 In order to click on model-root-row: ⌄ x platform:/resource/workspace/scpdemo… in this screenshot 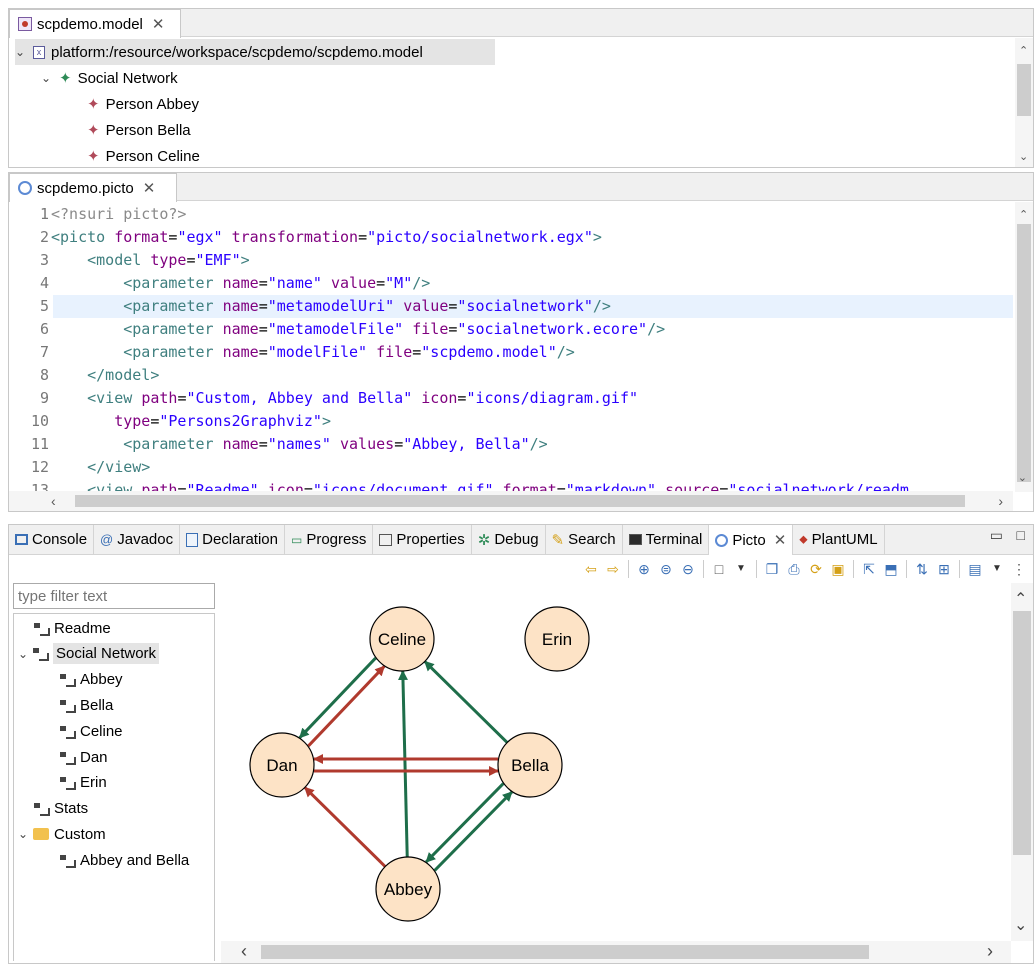, I will do `click(255, 52)`.